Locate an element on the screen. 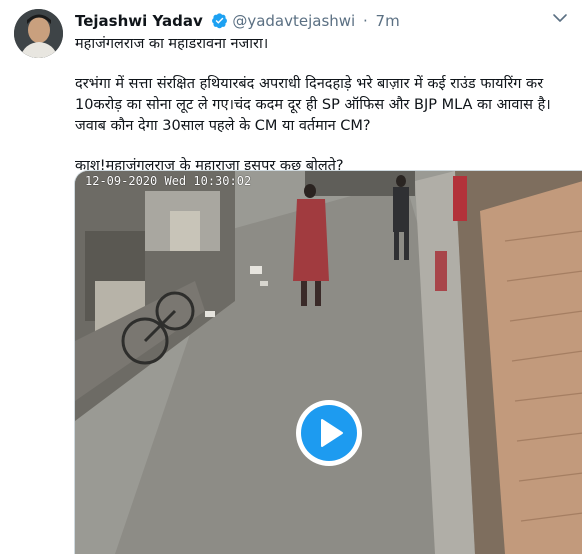  tweet-time: 7m is located at coordinates (388, 21).